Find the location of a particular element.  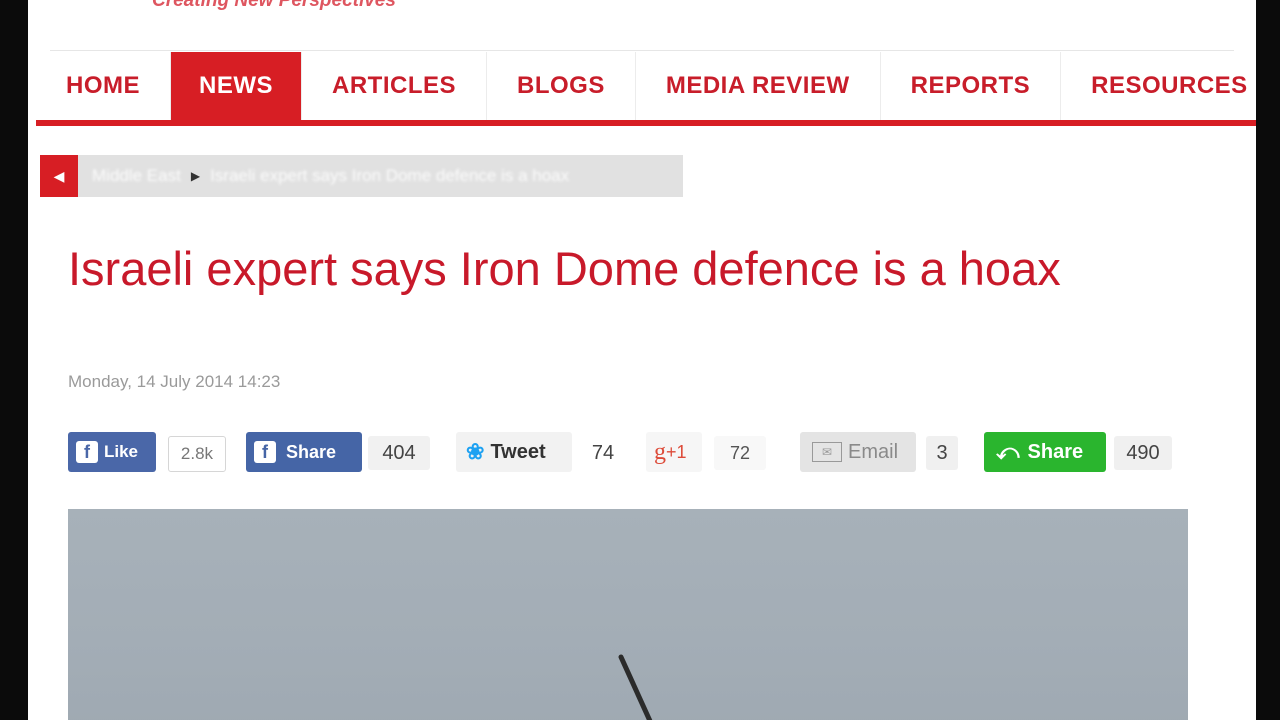

nav-articles: ARTICLES is located at coordinates (394, 86).